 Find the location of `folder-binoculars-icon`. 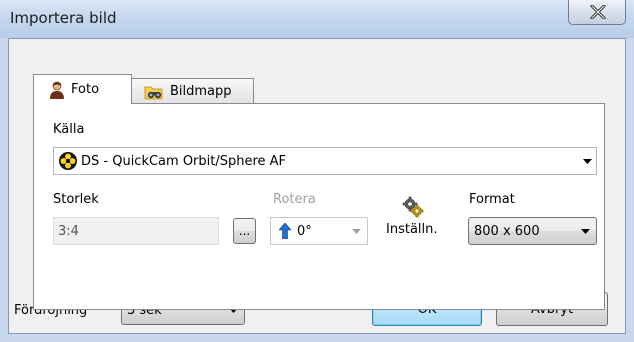

folder-binoculars-icon is located at coordinates (154, 92).